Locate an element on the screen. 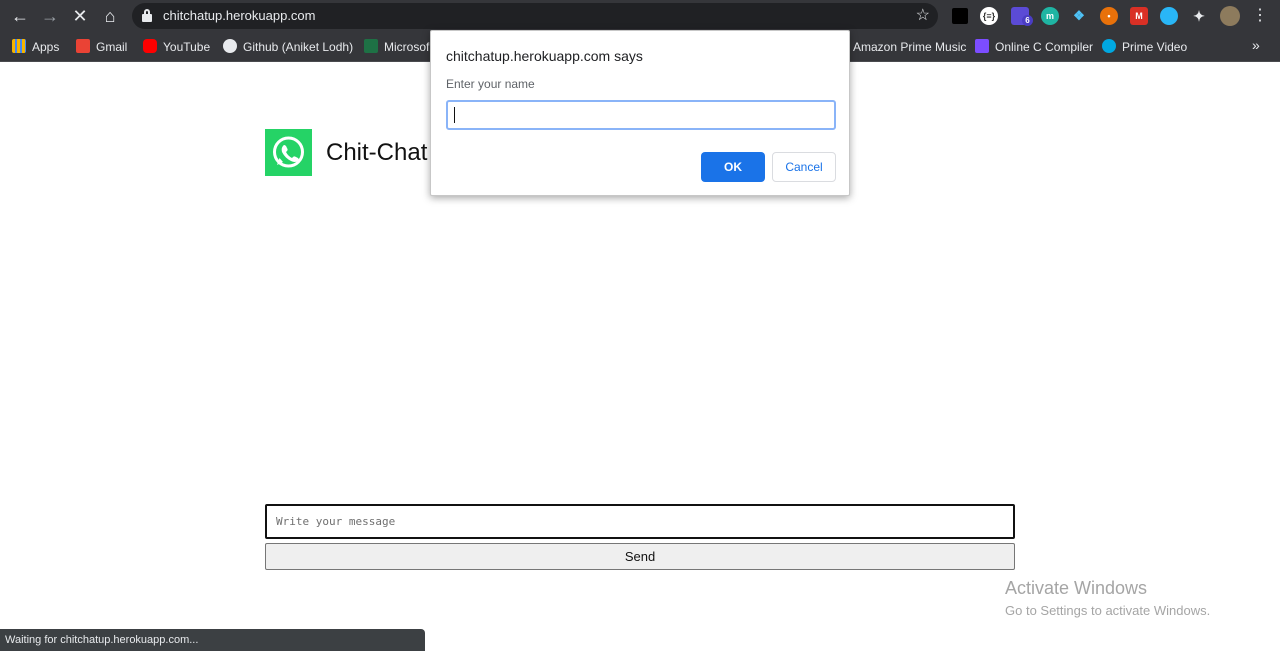 The image size is (1280, 651). cancel-button: Cancel is located at coordinates (804, 167).